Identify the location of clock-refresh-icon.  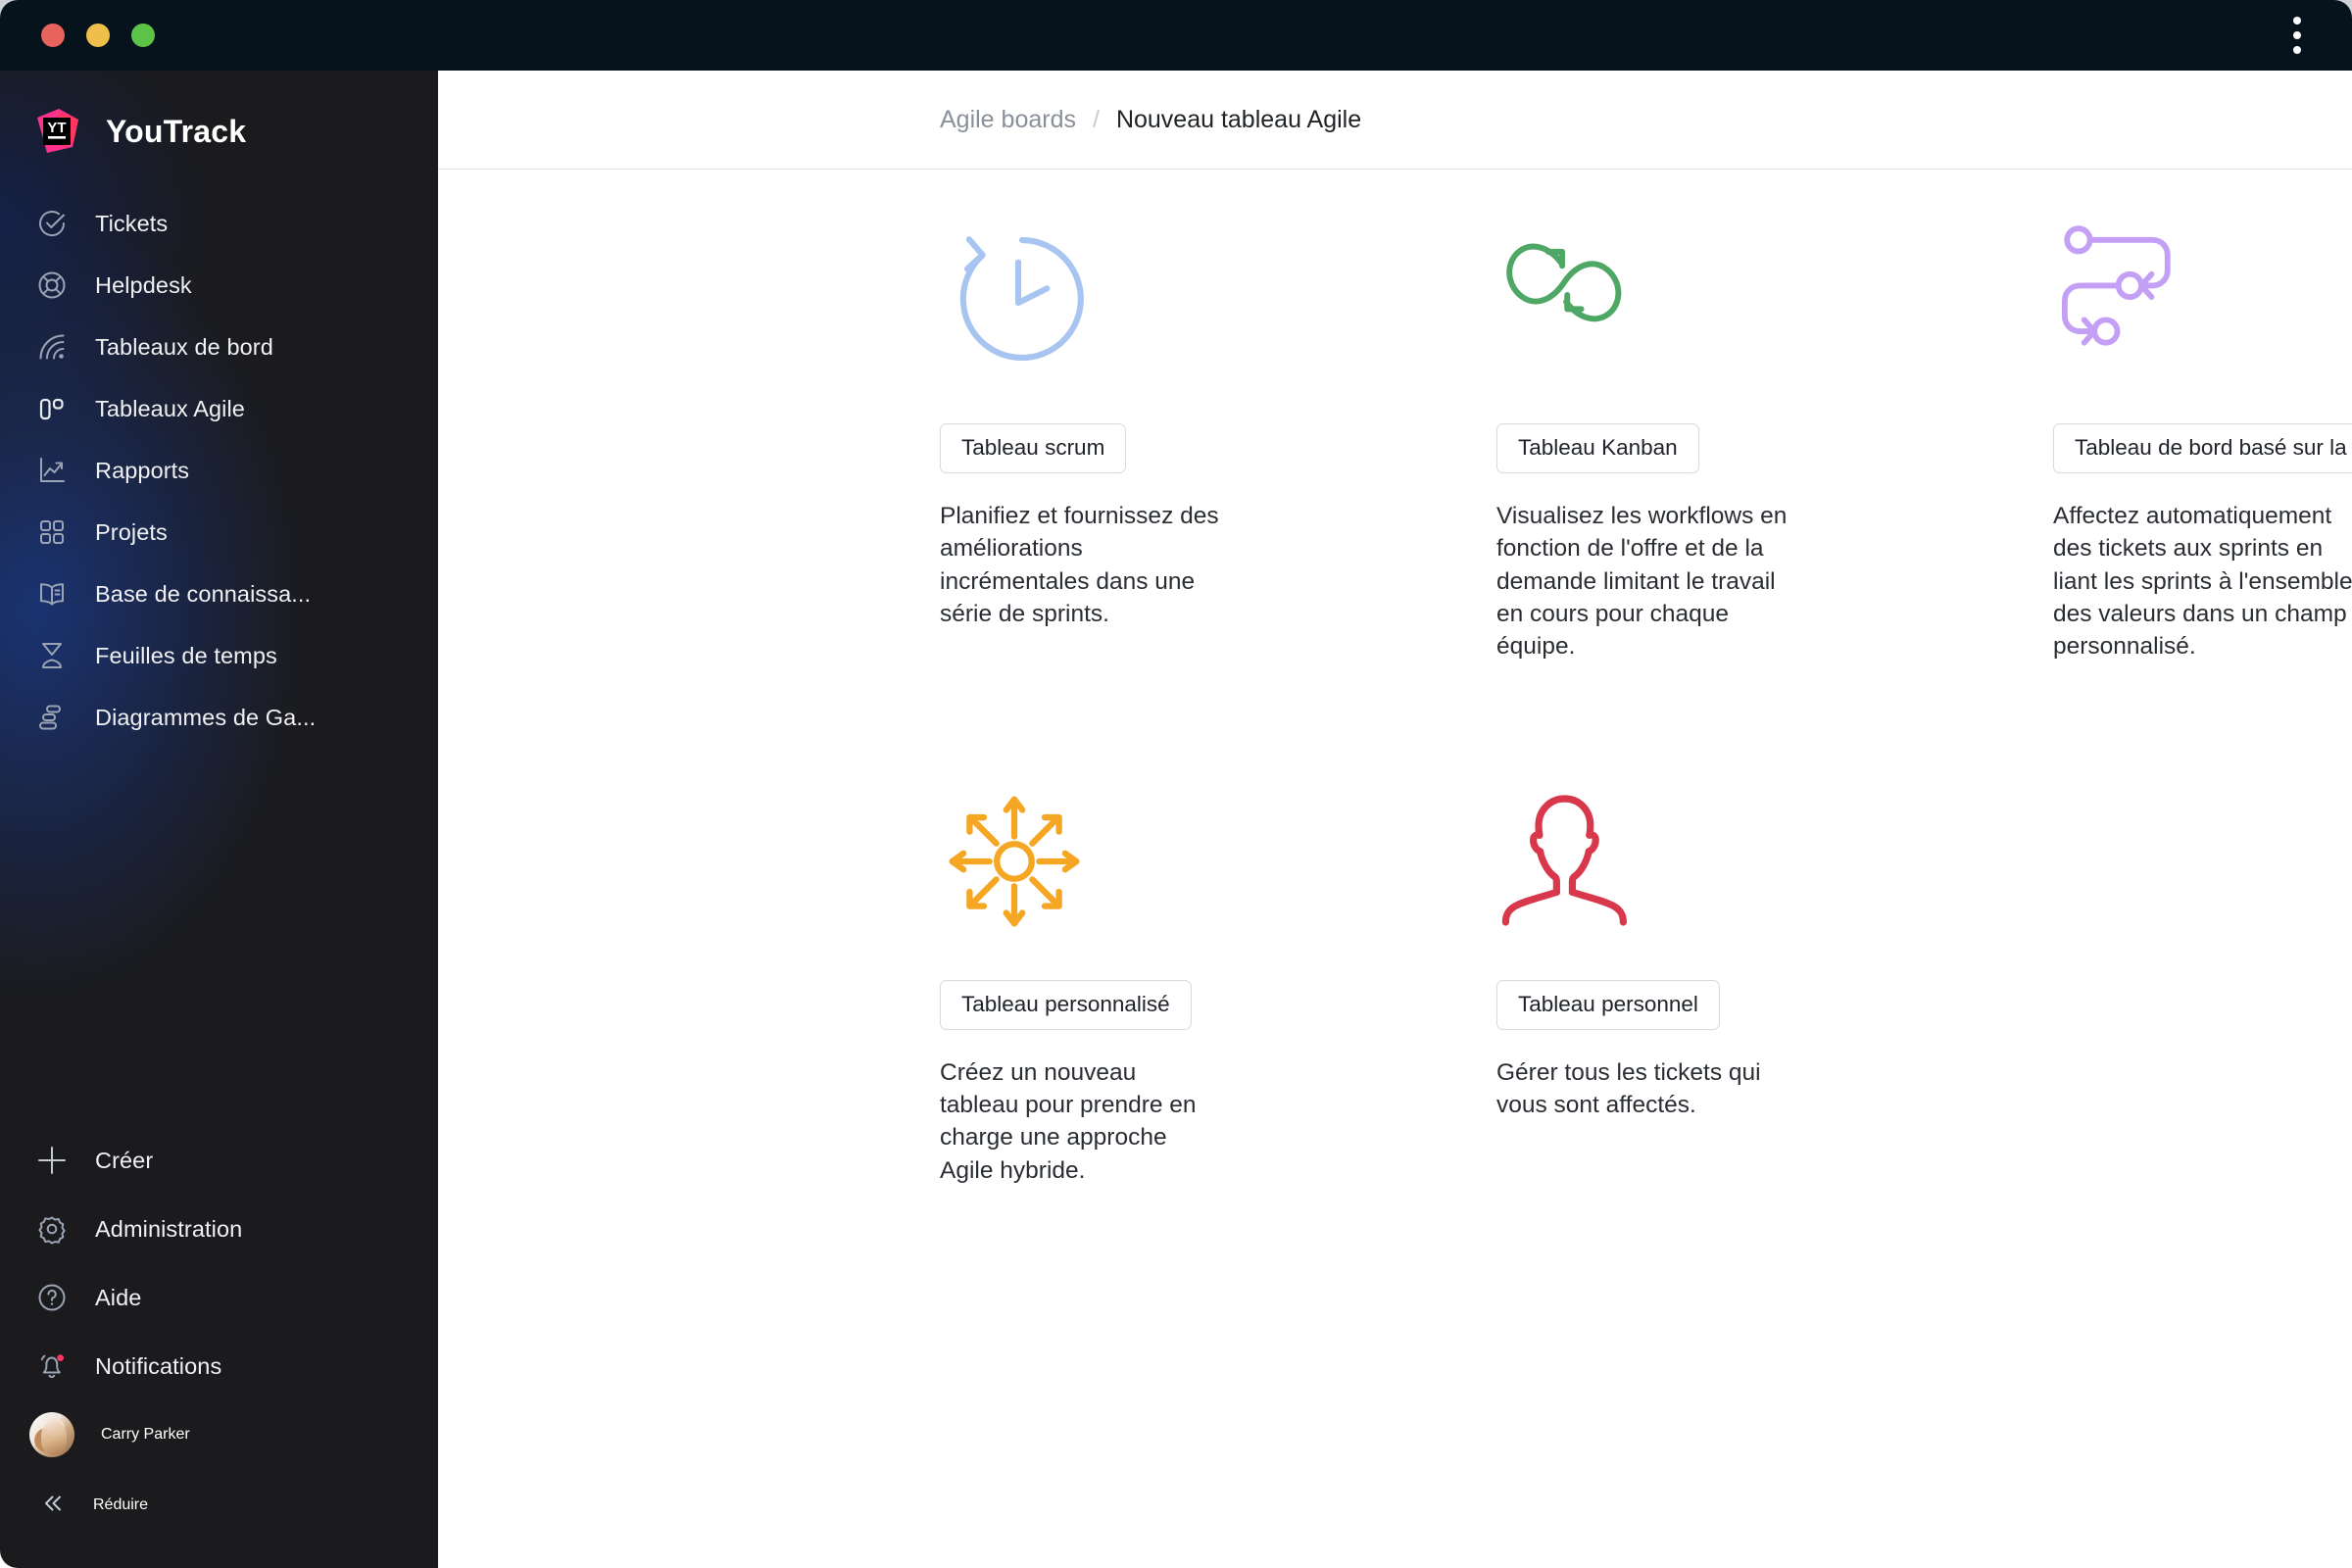
(1218, 318).